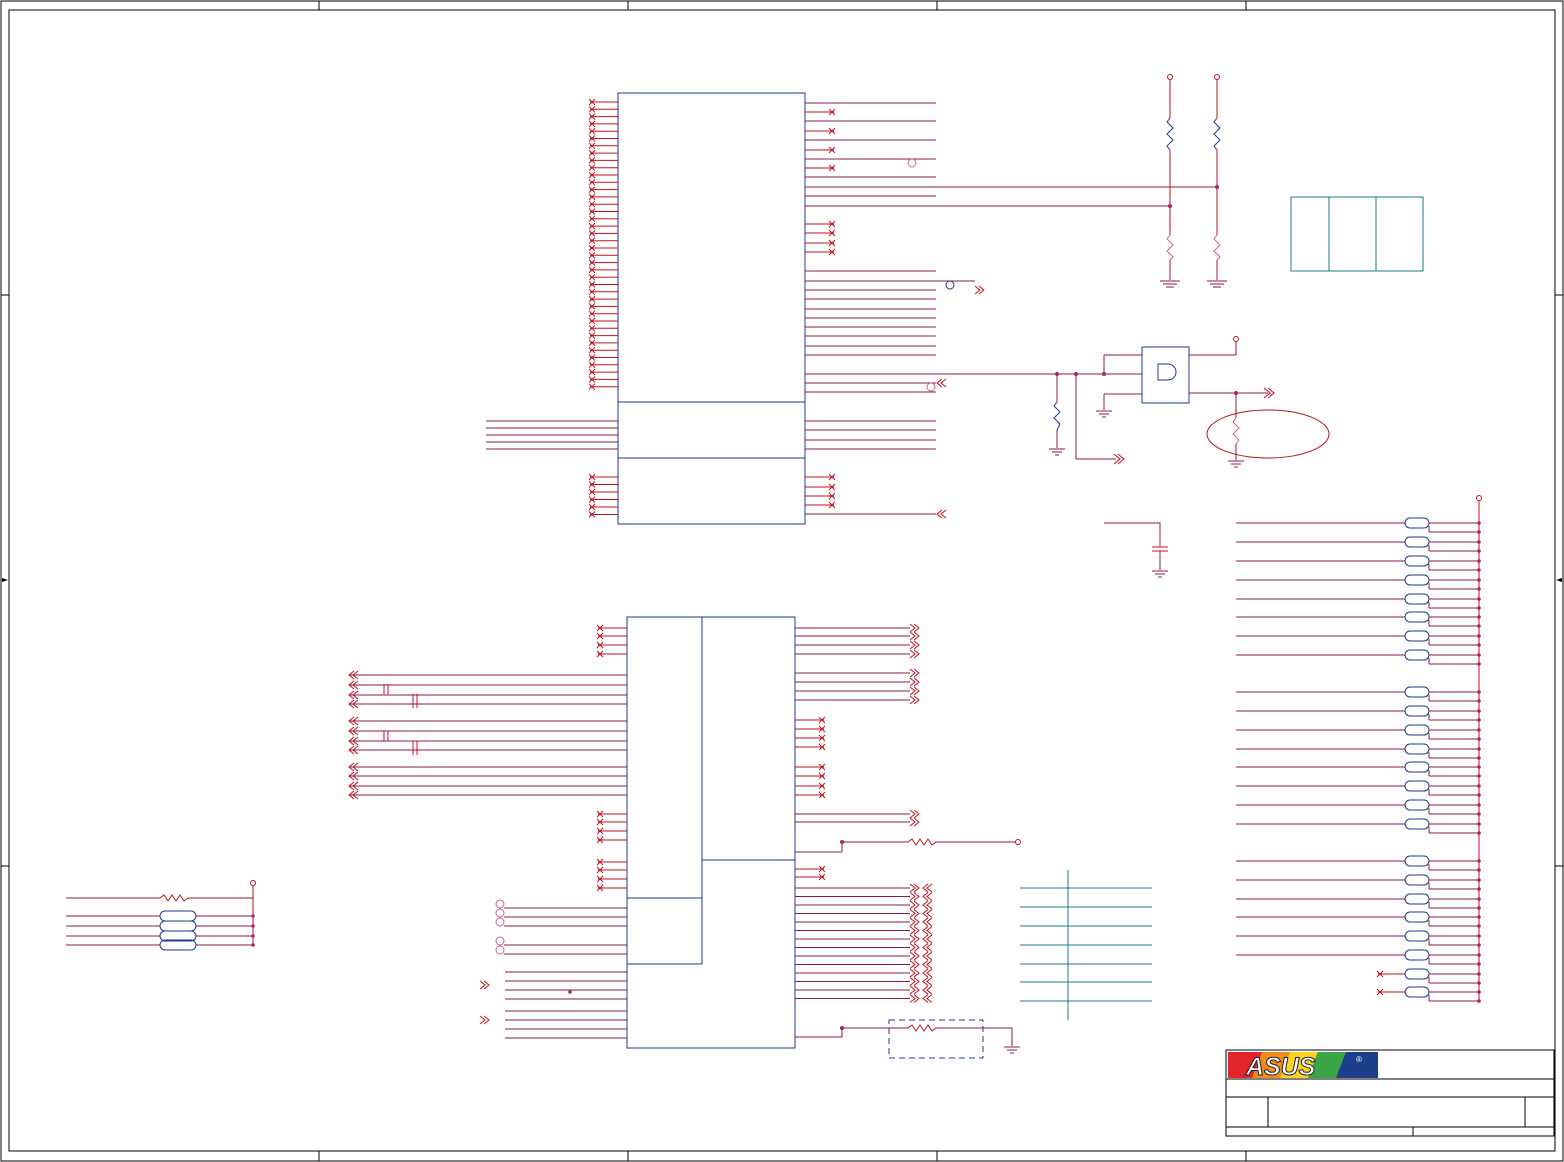 The width and height of the screenshot is (1564, 1162). I want to click on lower-ic-block, so click(640, 832).